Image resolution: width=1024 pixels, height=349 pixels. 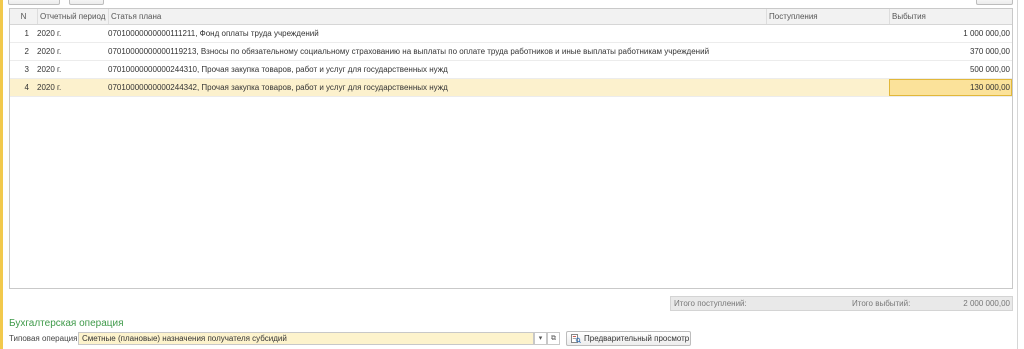 I want to click on preview-document-icon, so click(x=576, y=338).